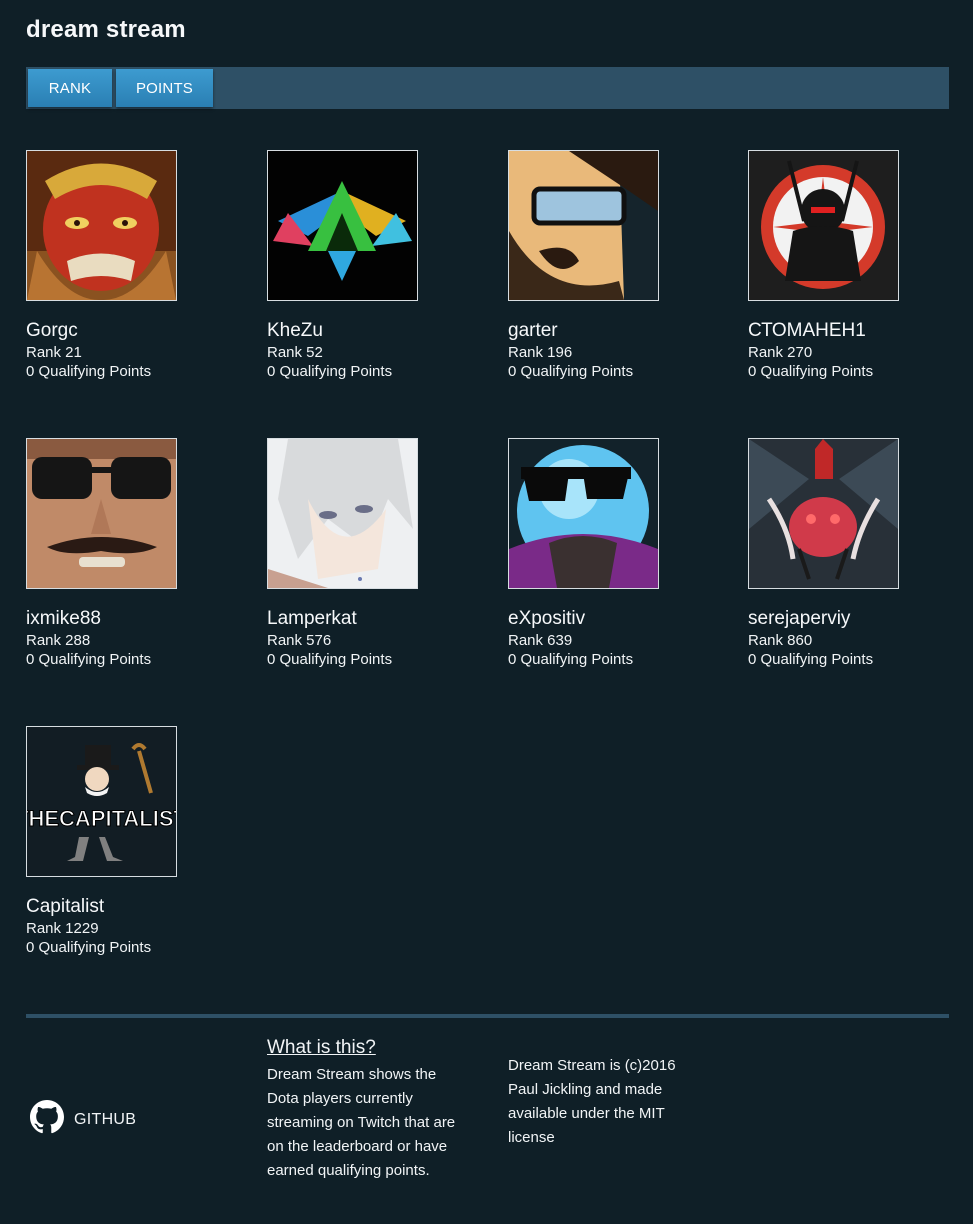 The width and height of the screenshot is (973, 1224). What do you see at coordinates (58, 640) in the screenshot?
I see `player-rank: Rank 288` at bounding box center [58, 640].